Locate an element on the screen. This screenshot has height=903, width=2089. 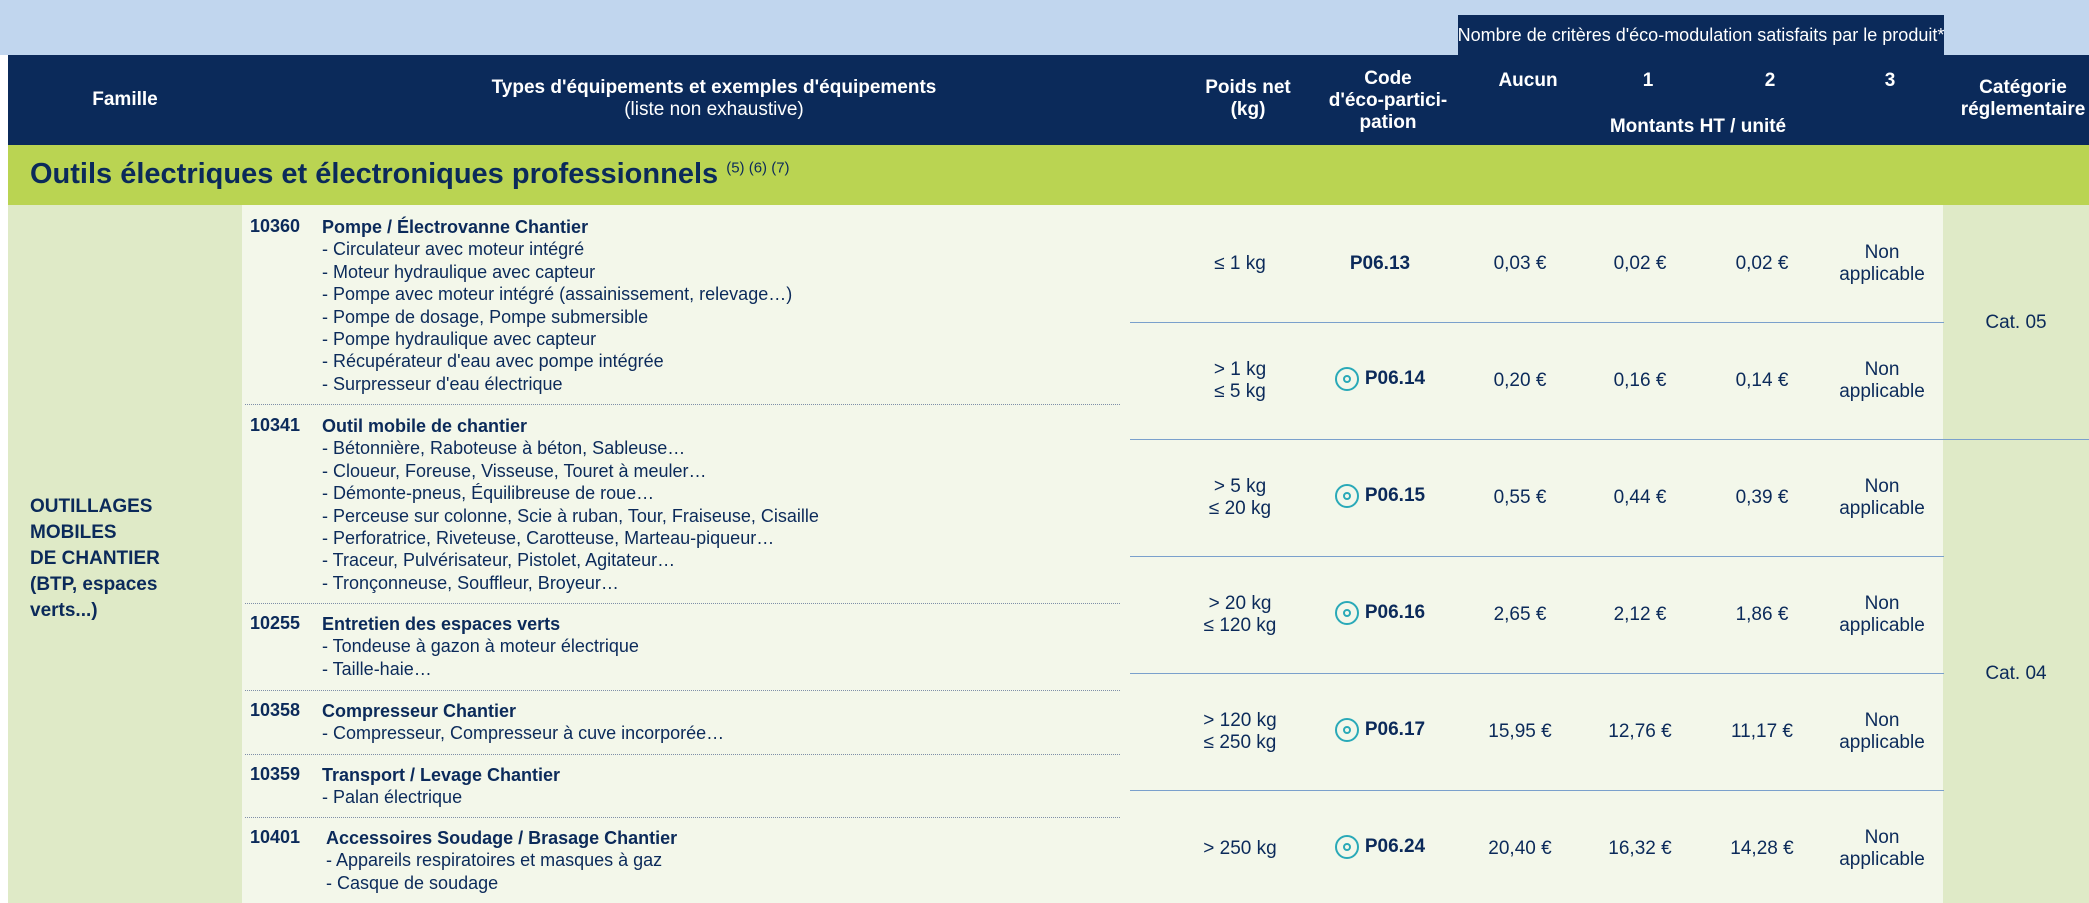
amount-crit-2: 0,02 € is located at coordinates (1762, 263).